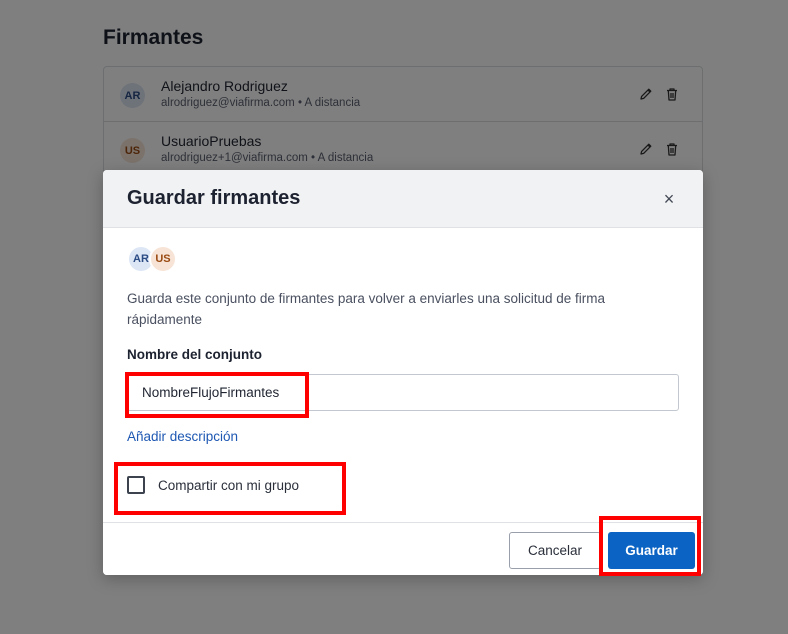 This screenshot has width=788, height=634. I want to click on set-name-label: Nombre del conjunto, so click(194, 354).